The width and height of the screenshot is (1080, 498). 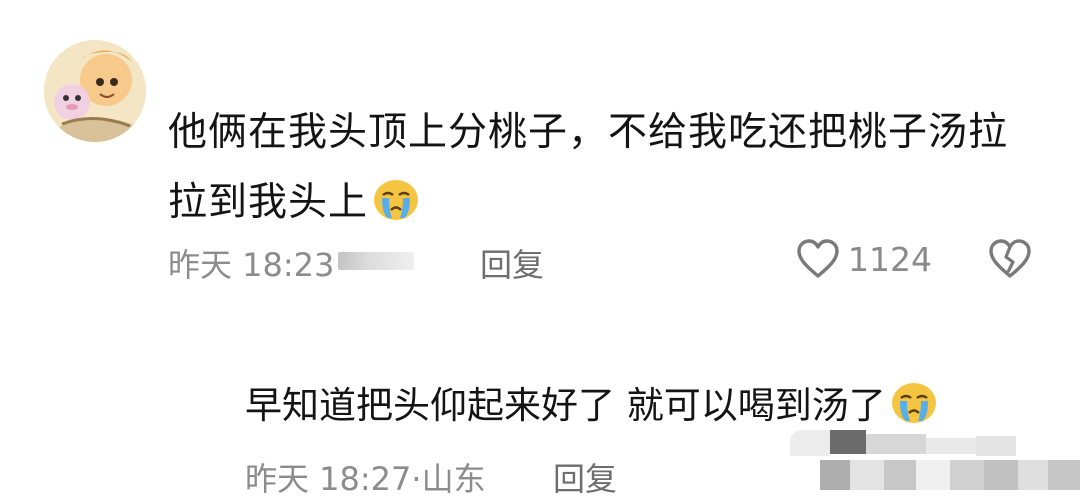 What do you see at coordinates (565, 405) in the screenshot?
I see `reply-text: 早知道把头仰起来好了 就可以喝到汤了` at bounding box center [565, 405].